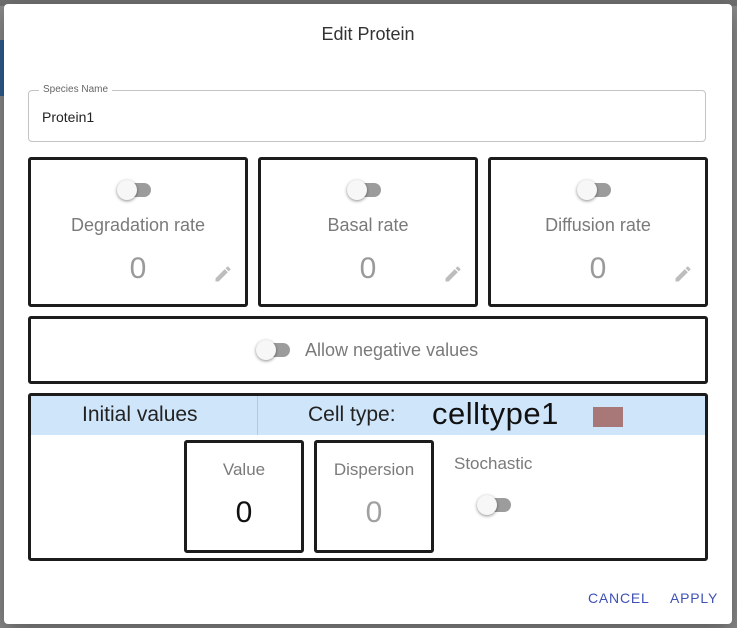  I want to click on initial-values-title: Initial values, so click(140, 414).